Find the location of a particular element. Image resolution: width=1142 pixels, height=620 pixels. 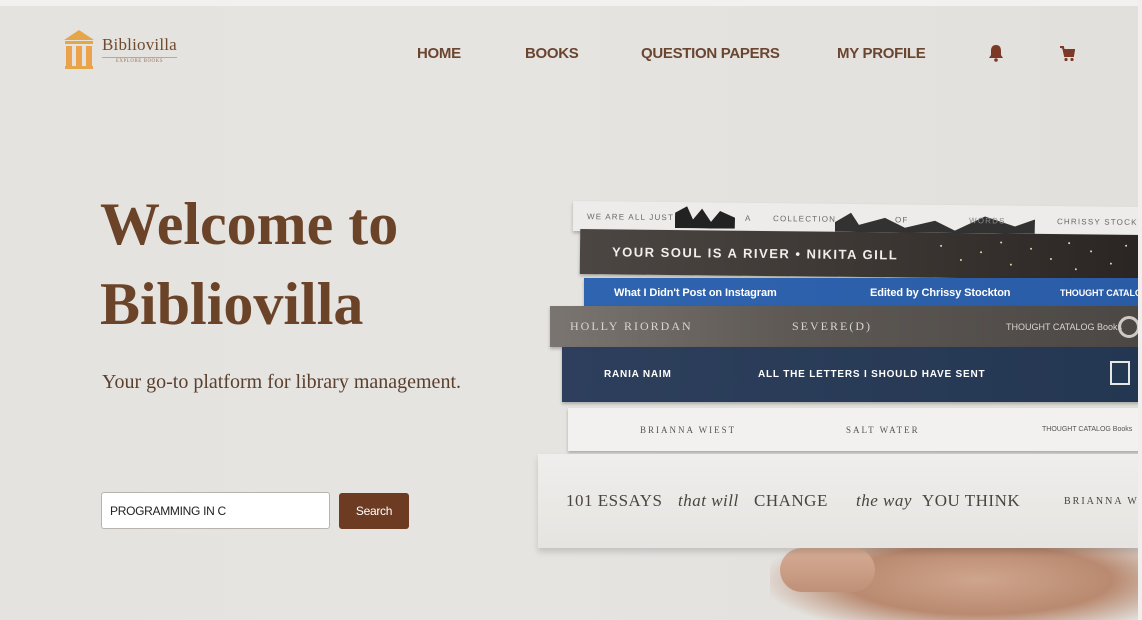

book1-text-collection: COLLECTION is located at coordinates (804, 218).